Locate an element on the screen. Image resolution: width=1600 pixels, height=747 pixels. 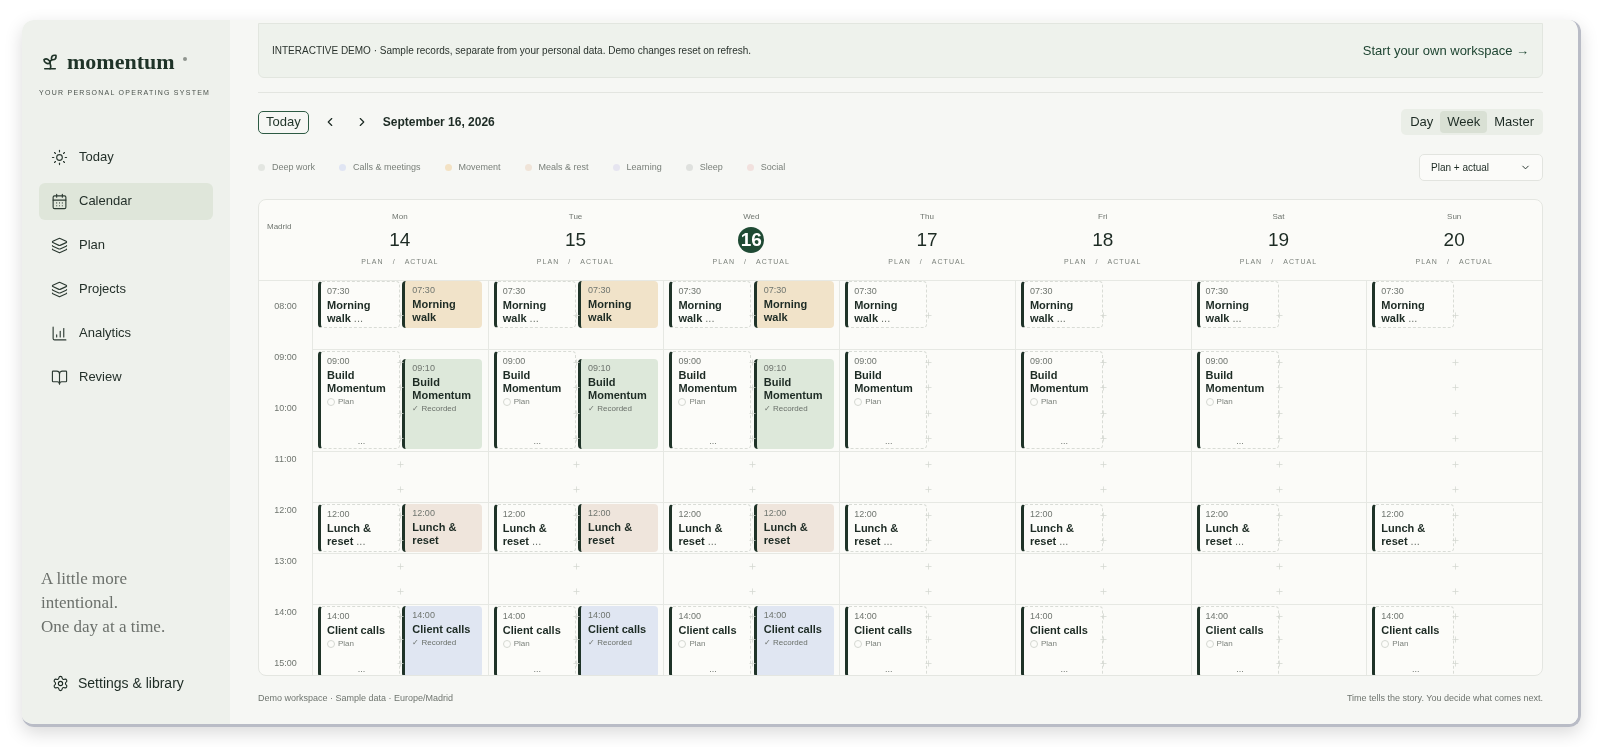
view-tab: Week is located at coordinates (1464, 122).